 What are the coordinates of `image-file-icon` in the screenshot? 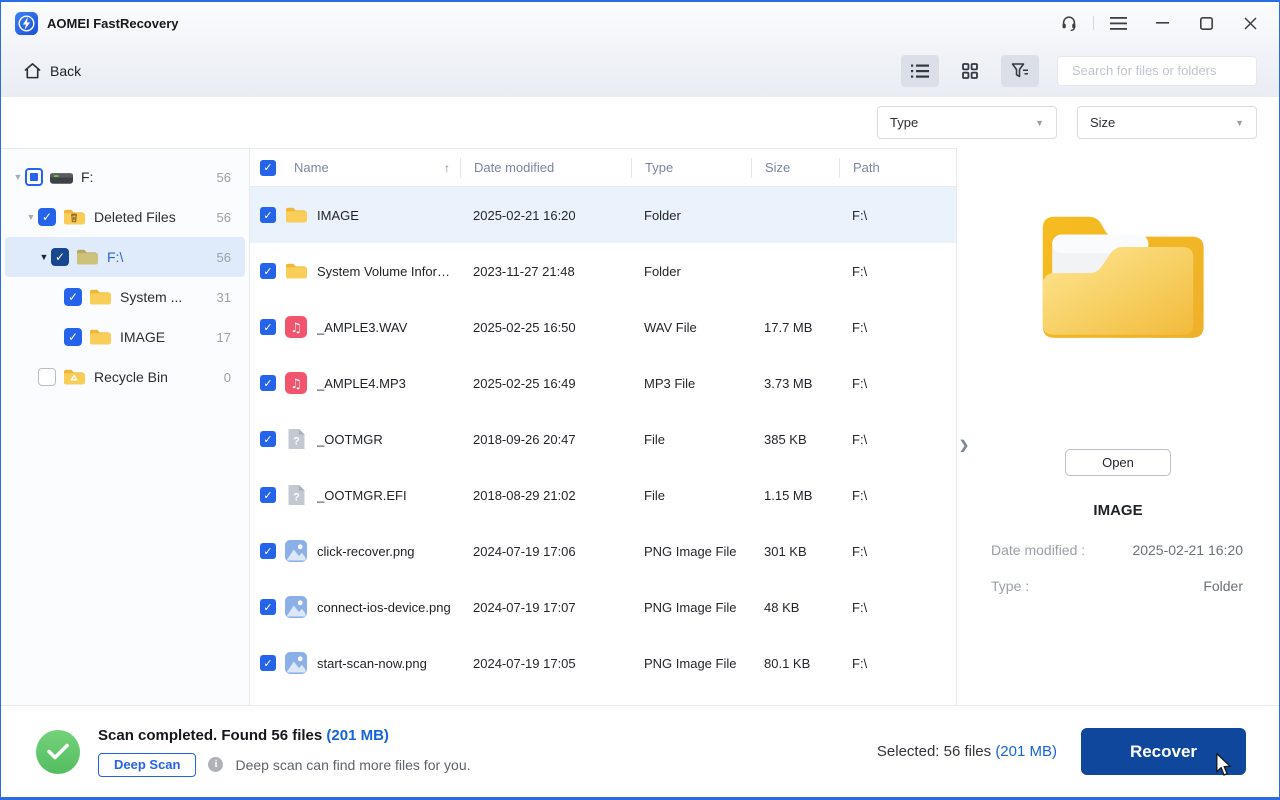 It's located at (296, 551).